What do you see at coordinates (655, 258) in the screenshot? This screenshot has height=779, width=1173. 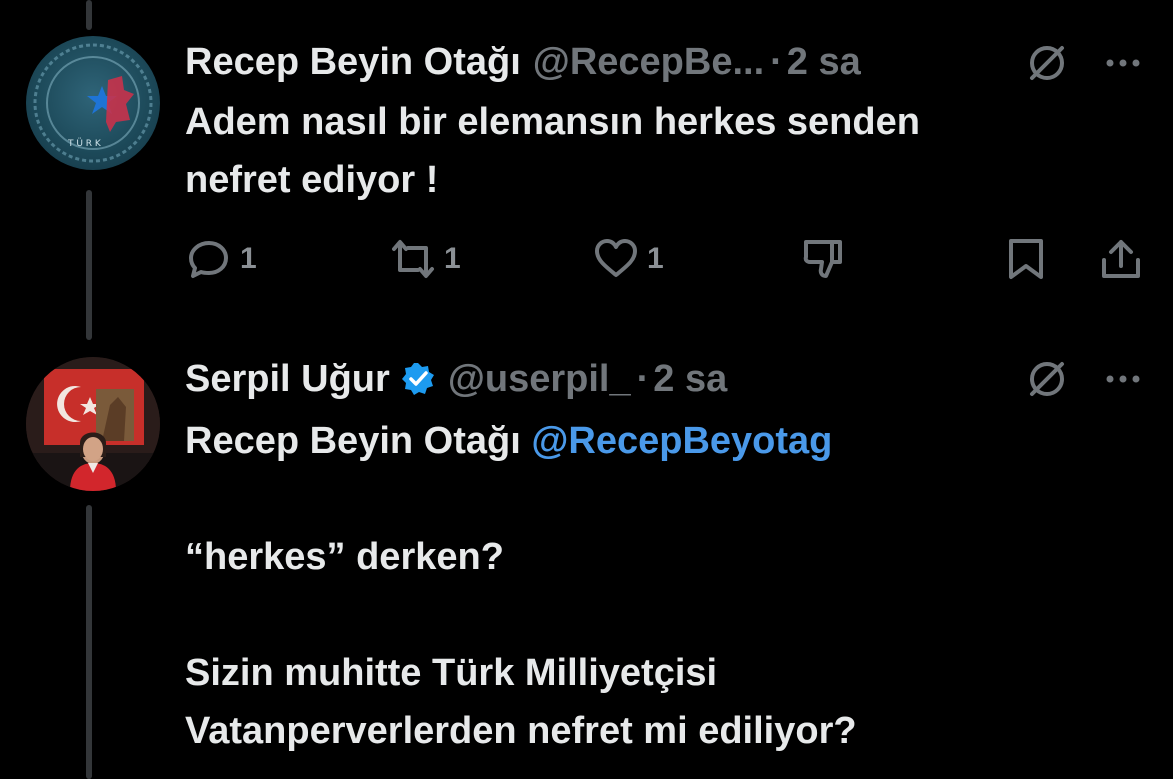 I see `like-count: 1` at bounding box center [655, 258].